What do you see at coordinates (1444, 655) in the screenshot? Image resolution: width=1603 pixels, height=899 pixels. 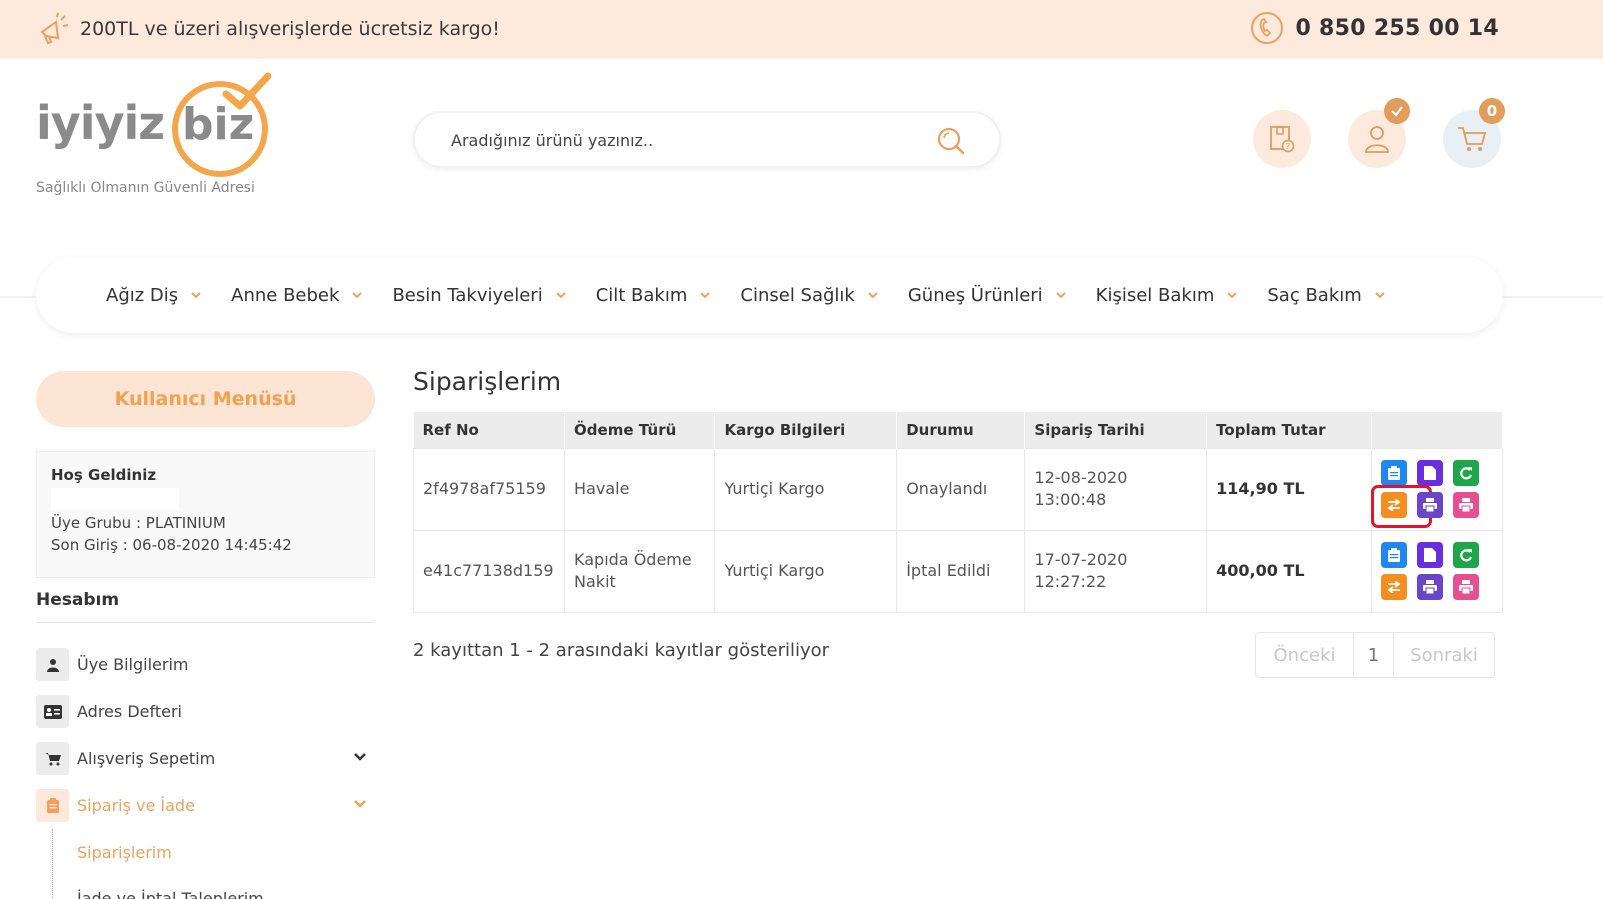 I see `next-page-button: Sonraki` at bounding box center [1444, 655].